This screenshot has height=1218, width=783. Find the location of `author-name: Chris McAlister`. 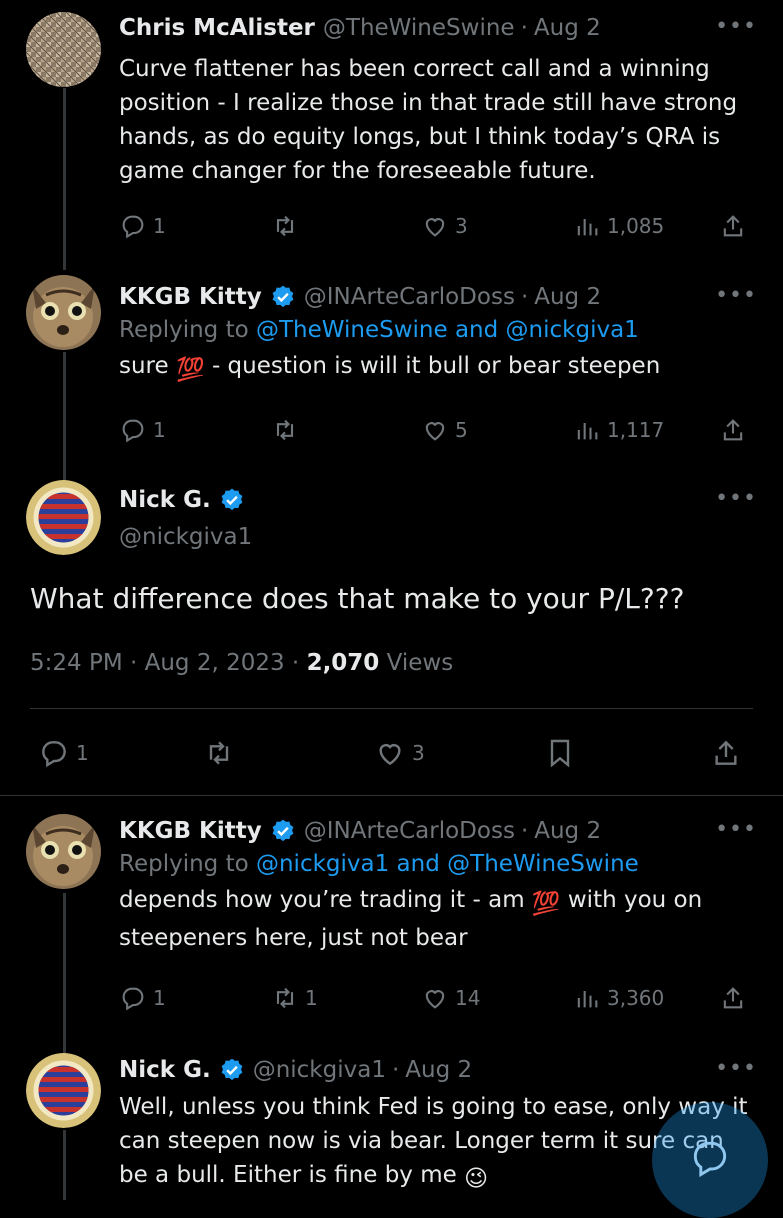

author-name: Chris McAlister is located at coordinates (217, 28).